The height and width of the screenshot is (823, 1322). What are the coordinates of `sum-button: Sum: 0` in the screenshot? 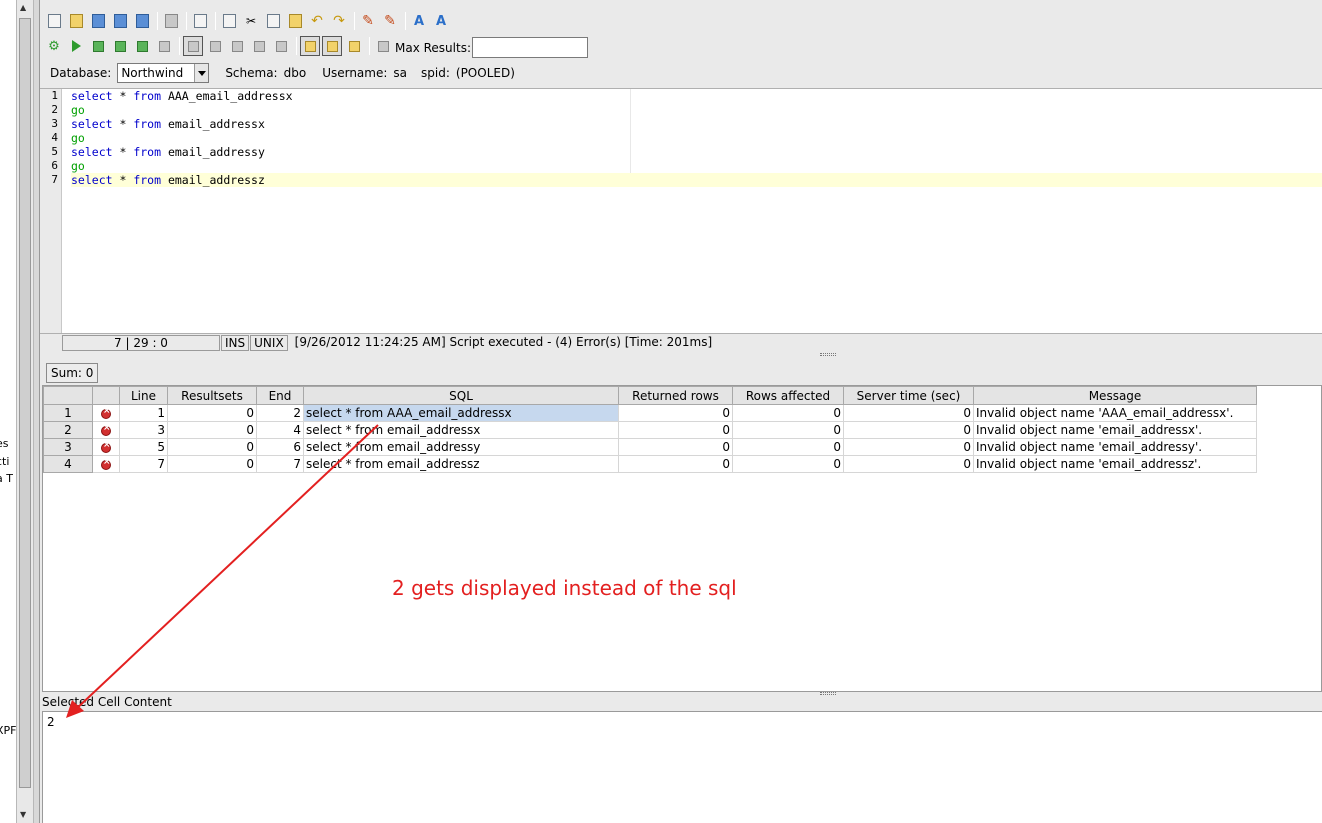 It's located at (72, 373).